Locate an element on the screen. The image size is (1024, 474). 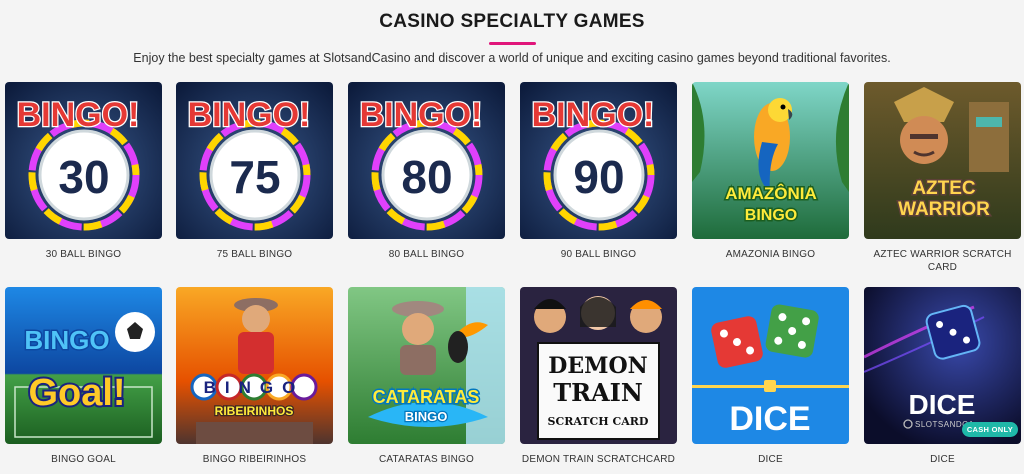
game-card-90-ball-bingo: 90 BINGO! 90 BALL BINGO is located at coordinates (598, 171).